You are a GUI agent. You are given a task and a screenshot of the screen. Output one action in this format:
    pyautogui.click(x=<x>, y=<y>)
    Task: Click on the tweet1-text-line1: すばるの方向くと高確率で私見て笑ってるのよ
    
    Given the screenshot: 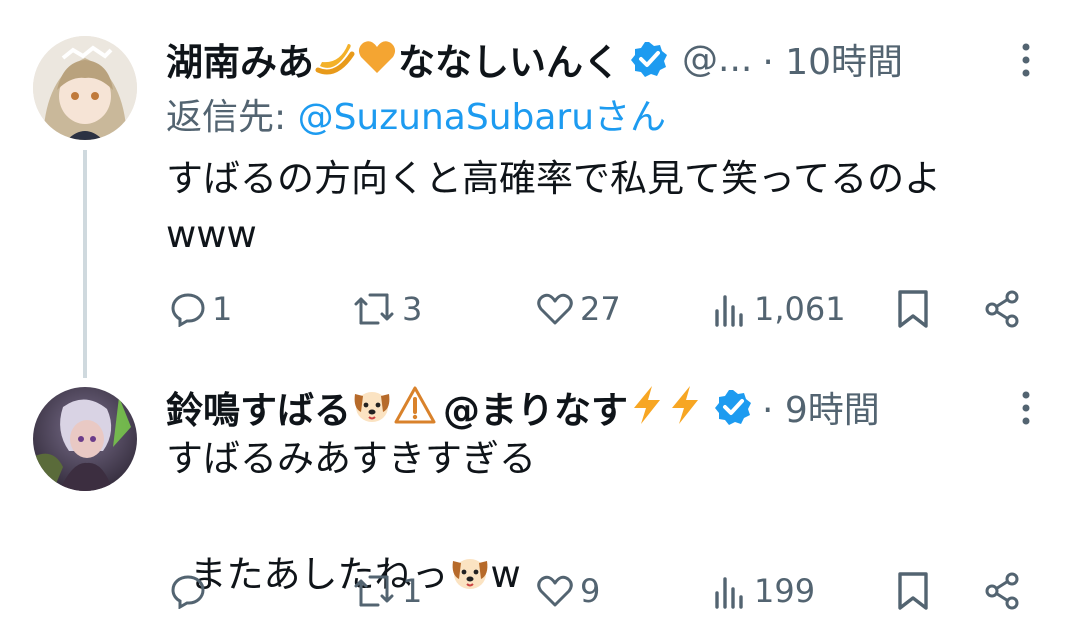 What is the action you would take?
    pyautogui.click(x=554, y=178)
    